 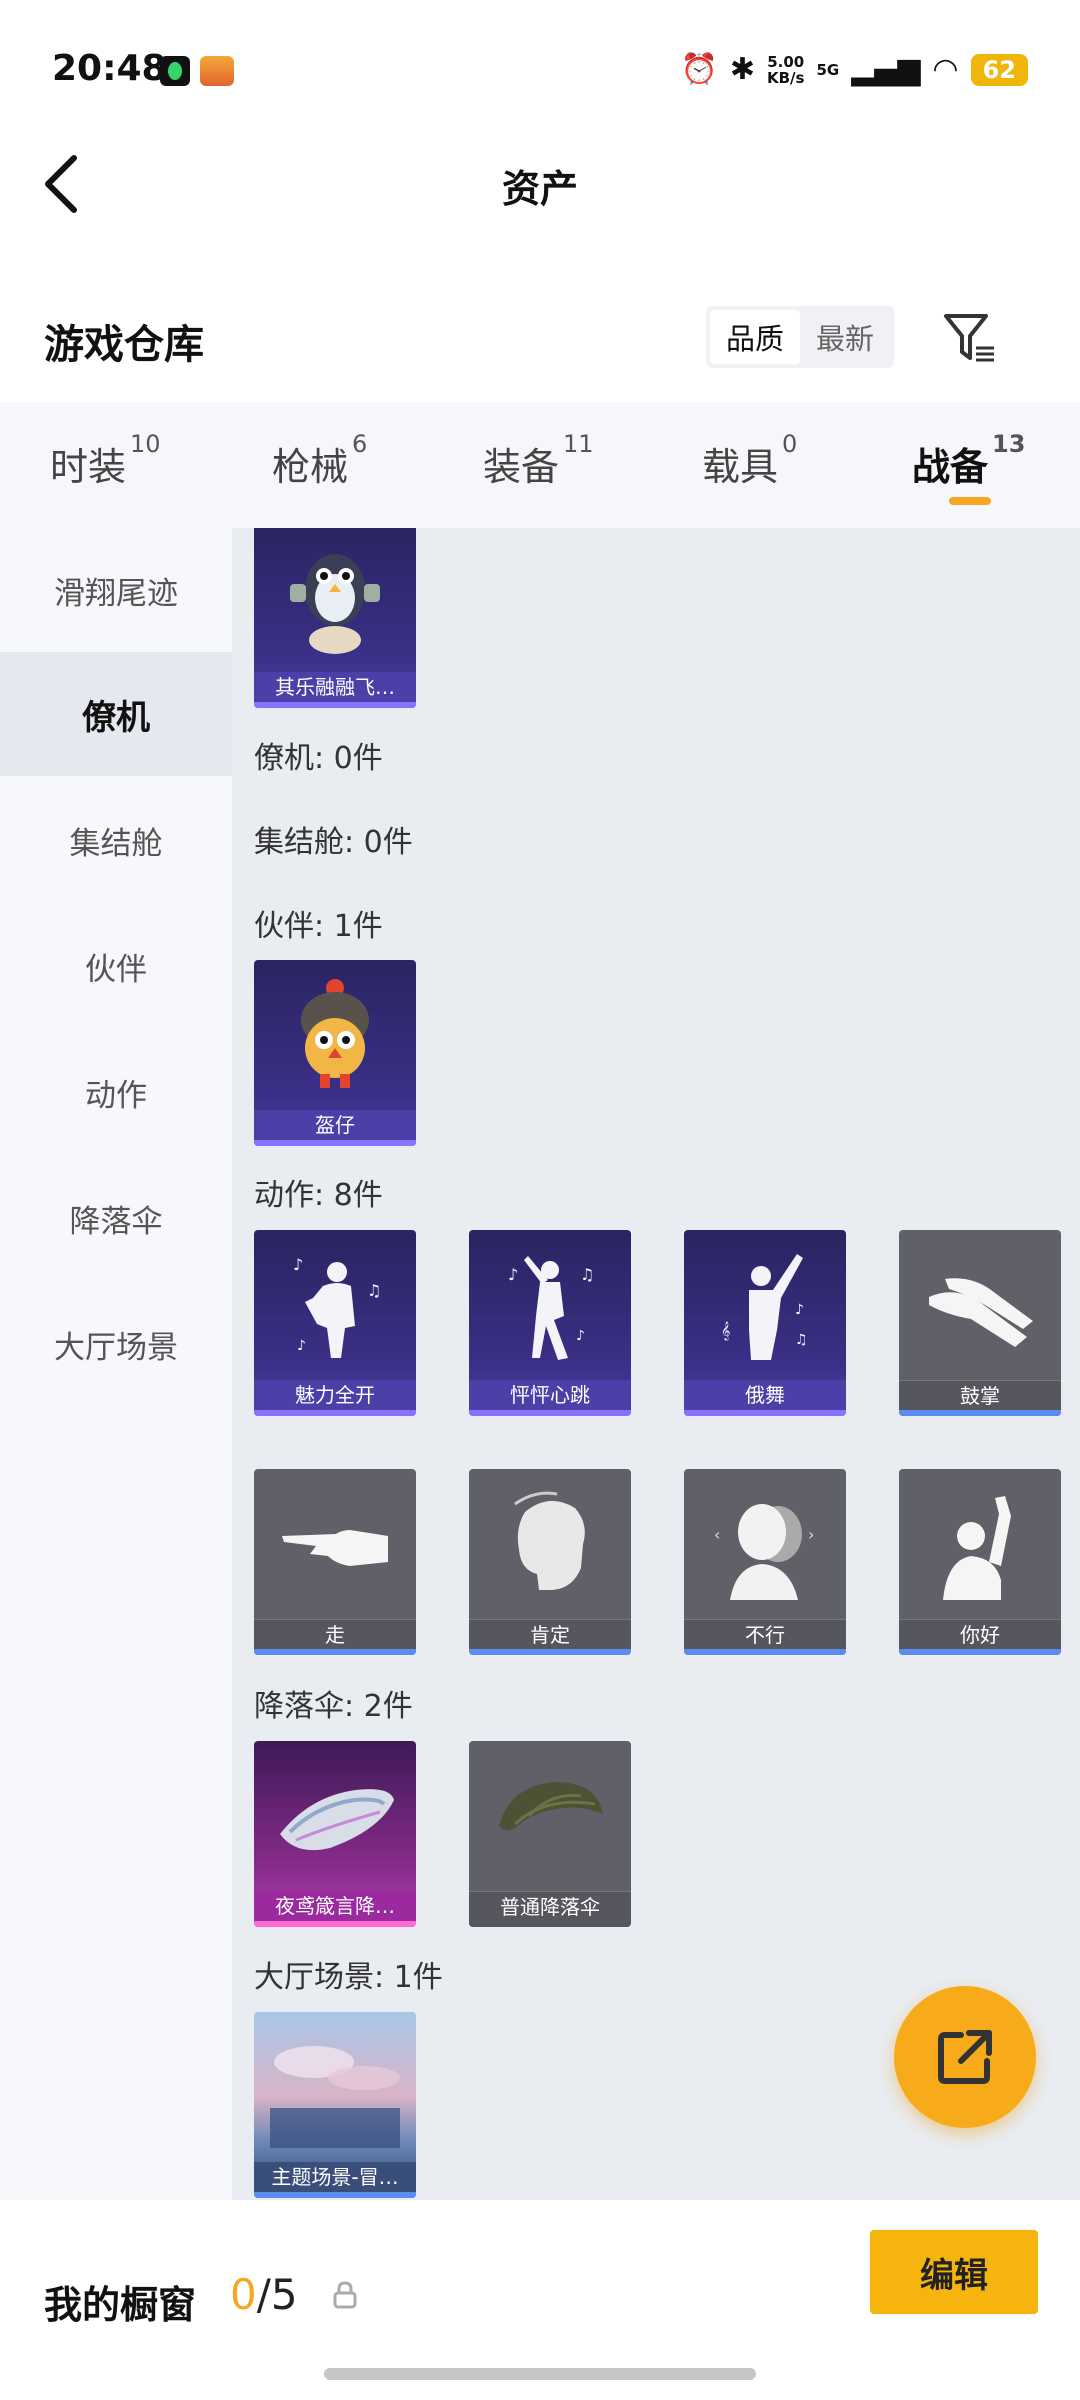 I want to click on sidebar-item-parachute: 降落伞, so click(x=116, y=1218).